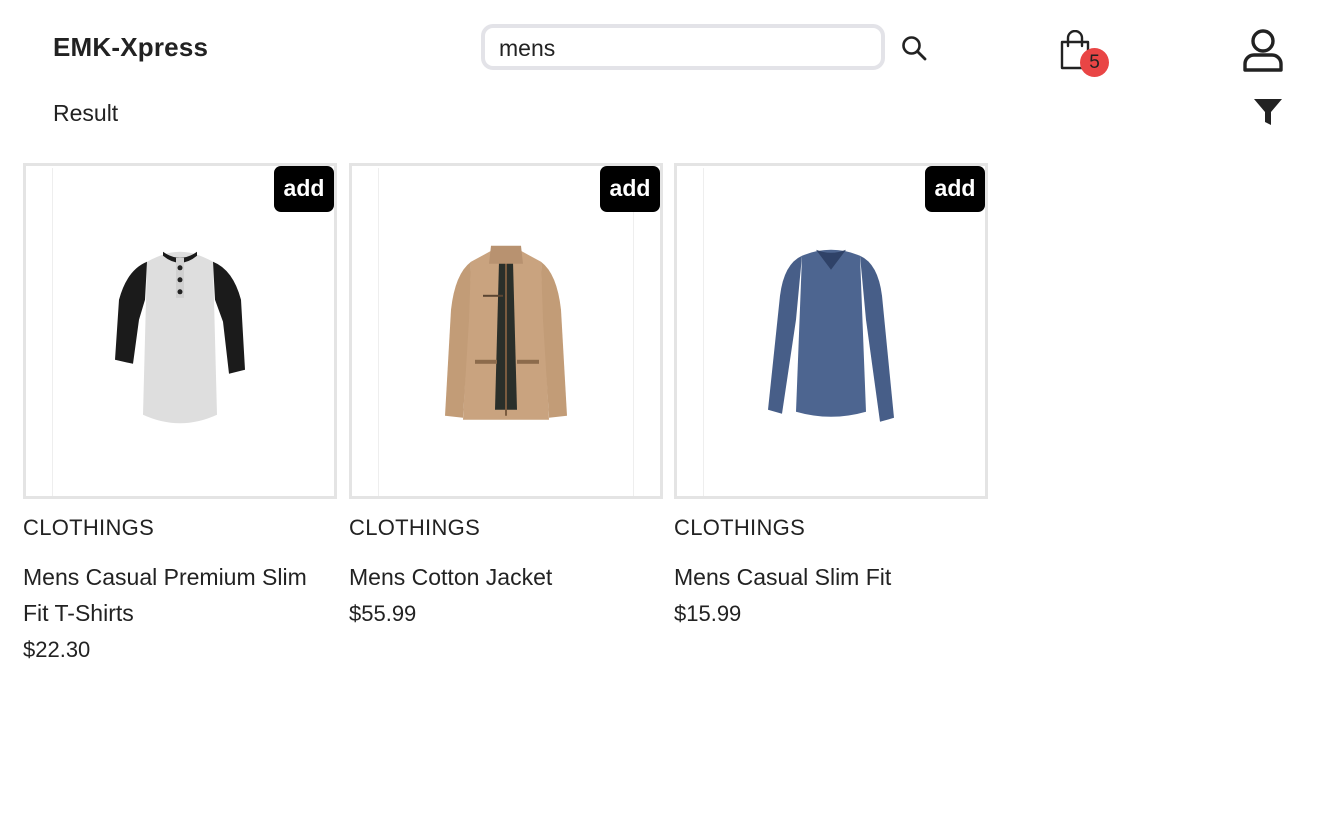  I want to click on result-heading: Result, so click(86, 113).